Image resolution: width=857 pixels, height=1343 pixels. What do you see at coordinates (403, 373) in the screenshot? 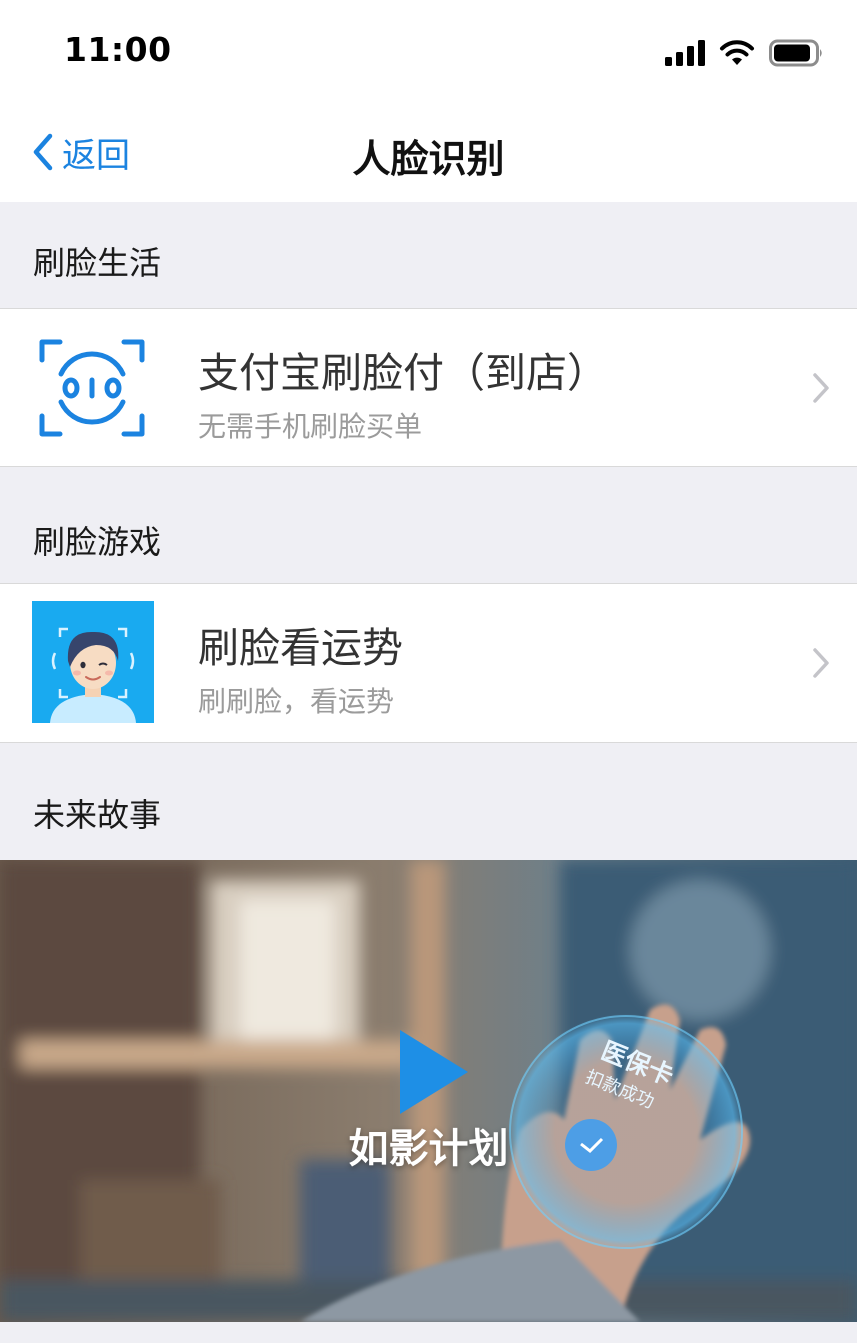
I see `item-title: 支付宝刷脸付（到店）` at bounding box center [403, 373].